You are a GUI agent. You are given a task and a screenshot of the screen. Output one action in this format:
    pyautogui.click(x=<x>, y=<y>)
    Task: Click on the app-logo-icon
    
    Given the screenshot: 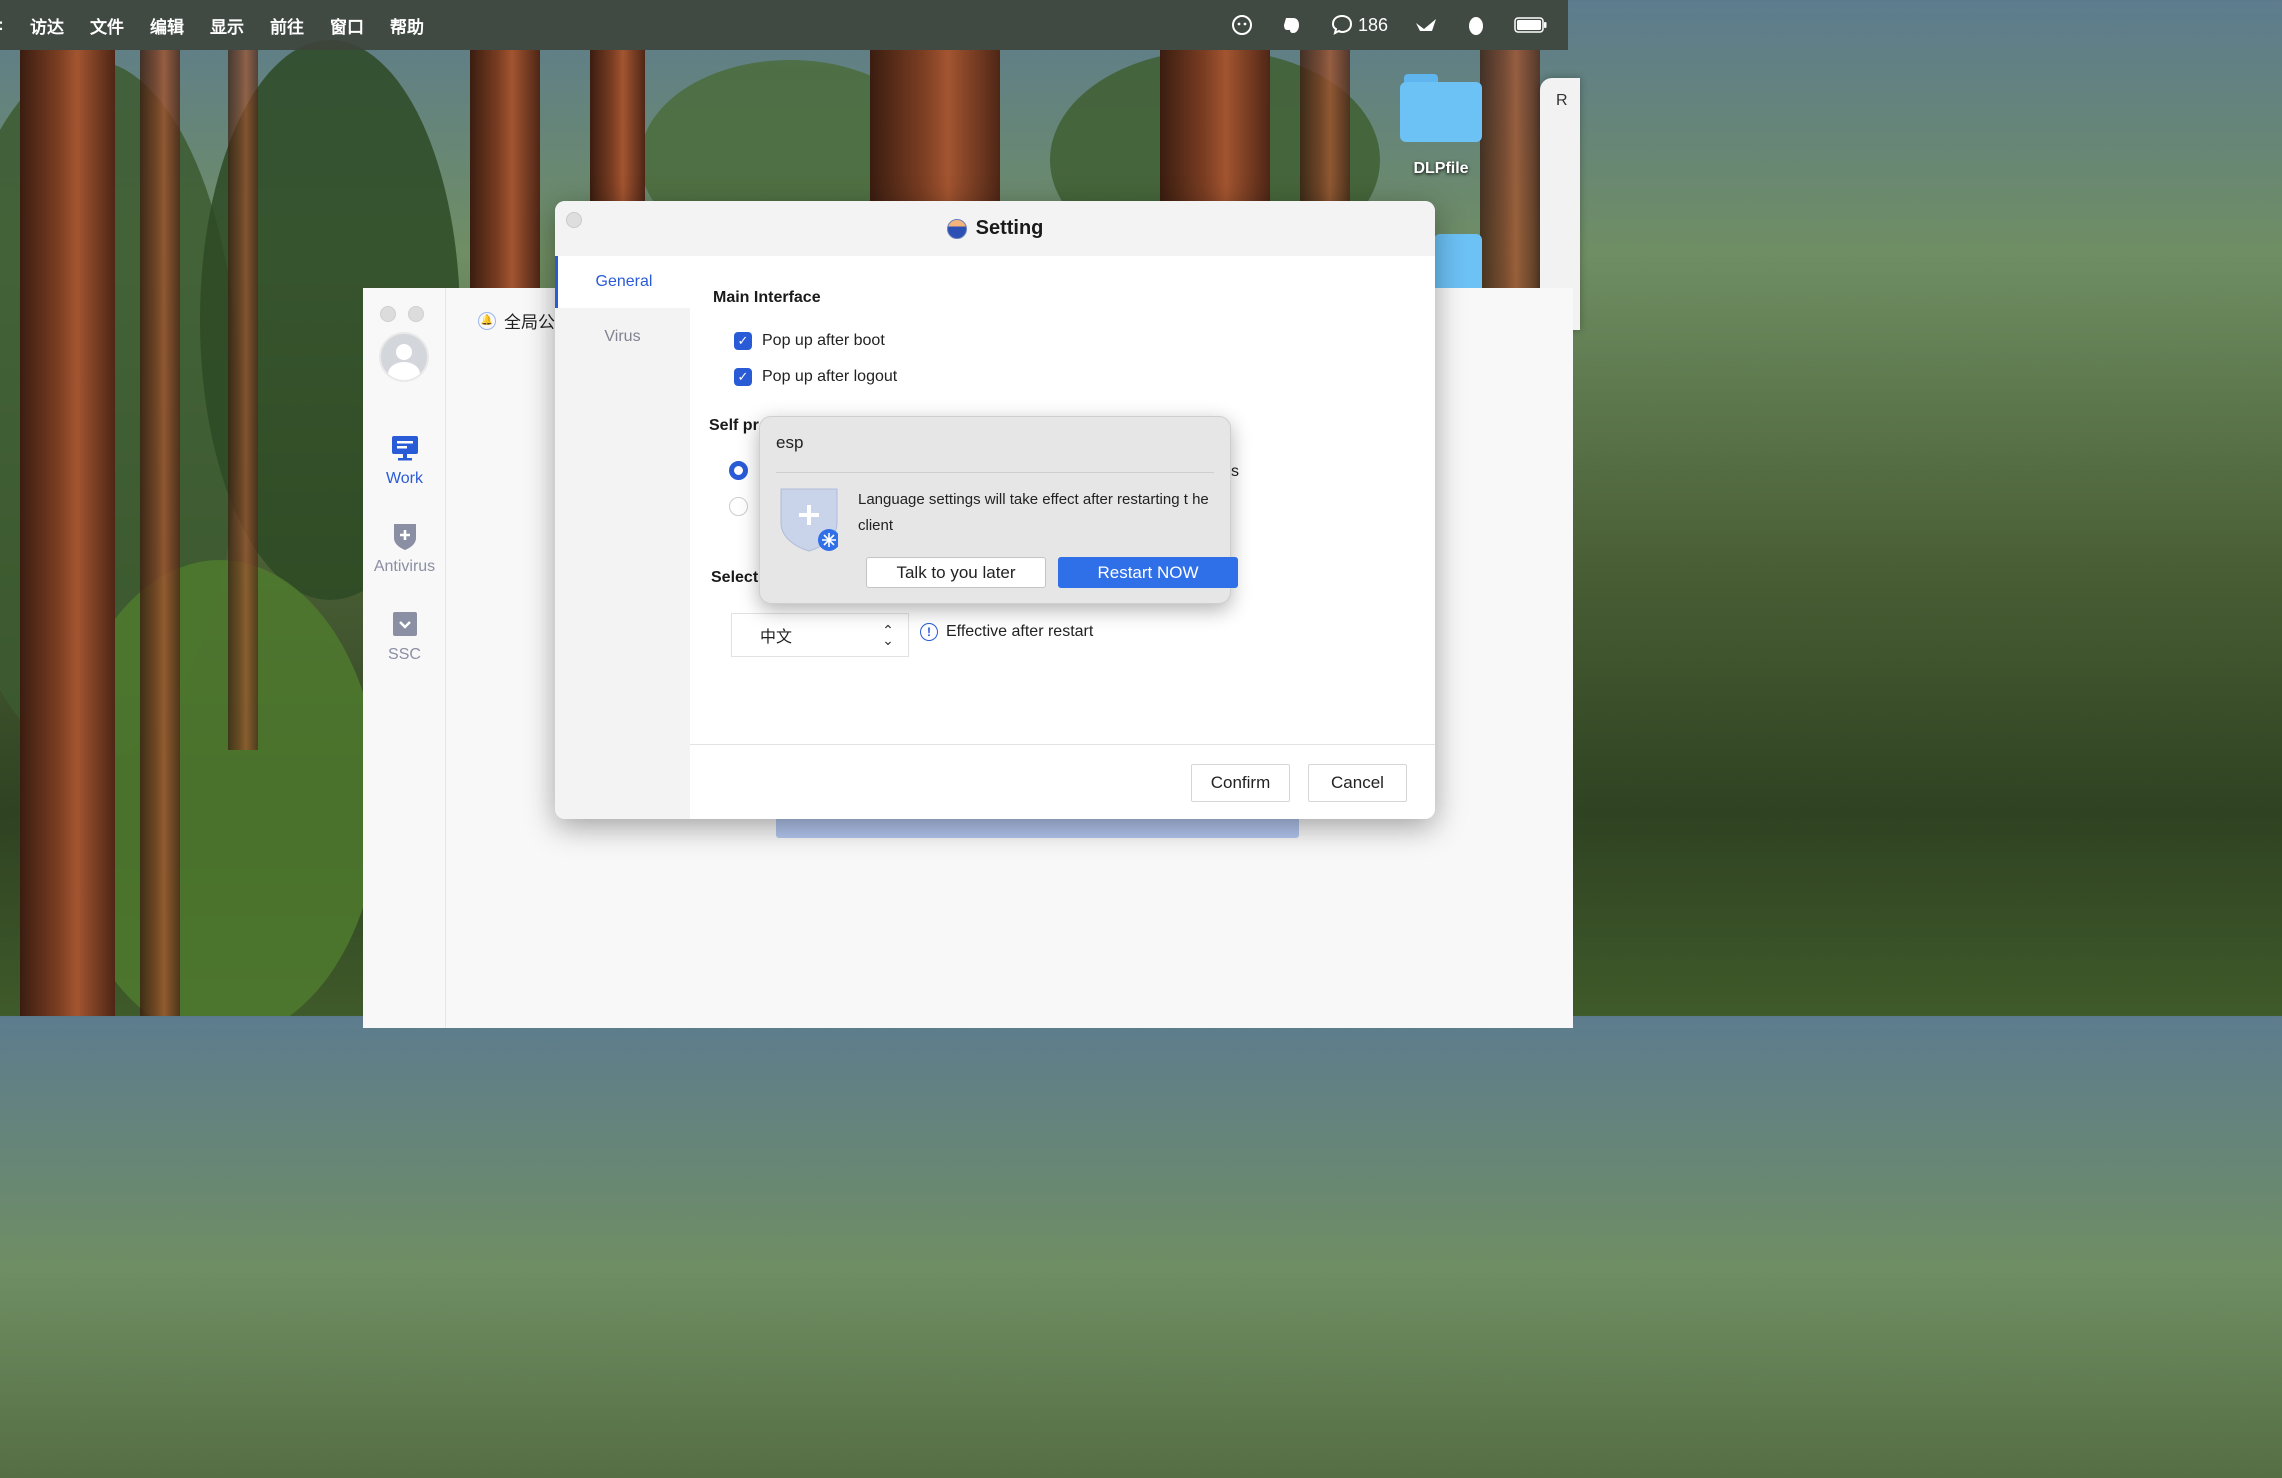 What is the action you would take?
    pyautogui.click(x=956, y=228)
    